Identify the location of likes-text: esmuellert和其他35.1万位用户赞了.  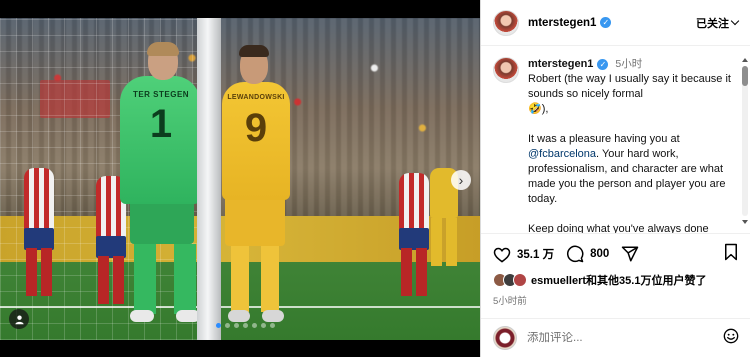
(618, 280).